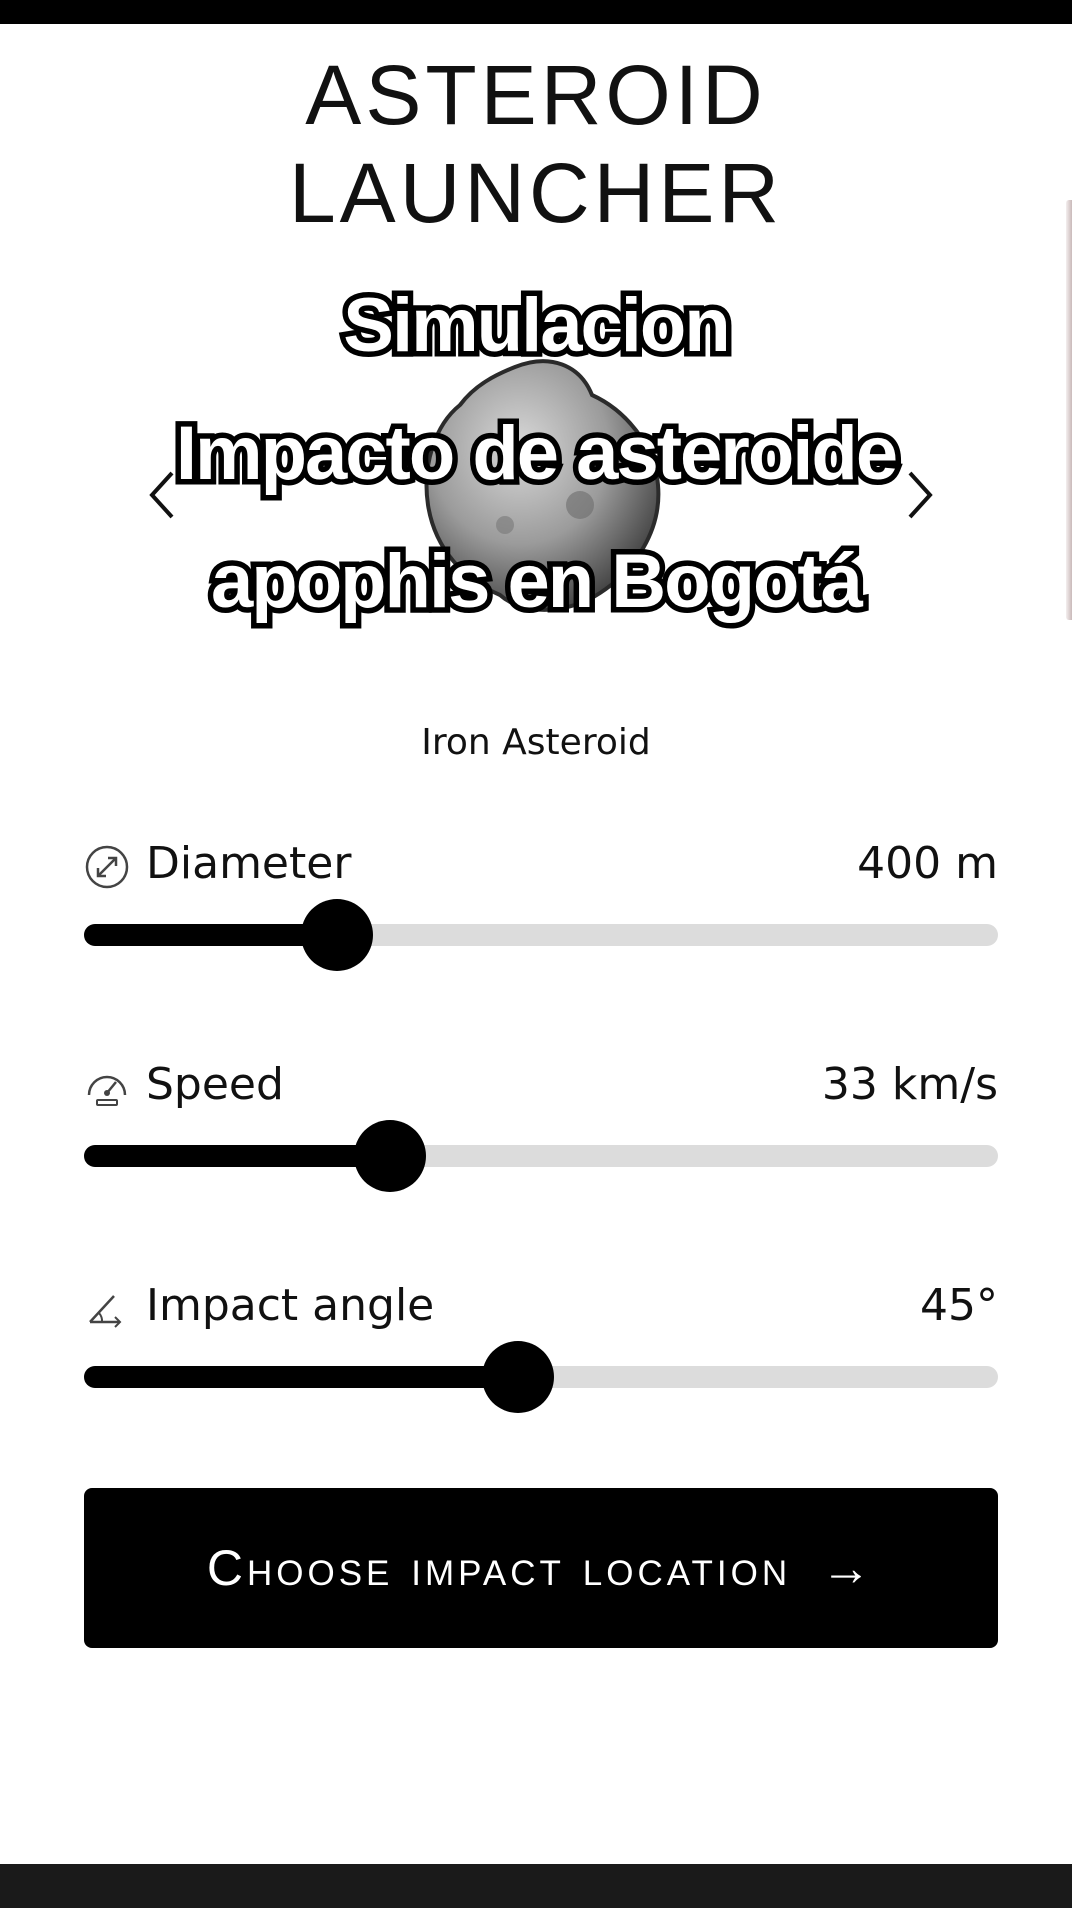  I want to click on impact-angle-control: Impact angle 45°, so click(541, 1344).